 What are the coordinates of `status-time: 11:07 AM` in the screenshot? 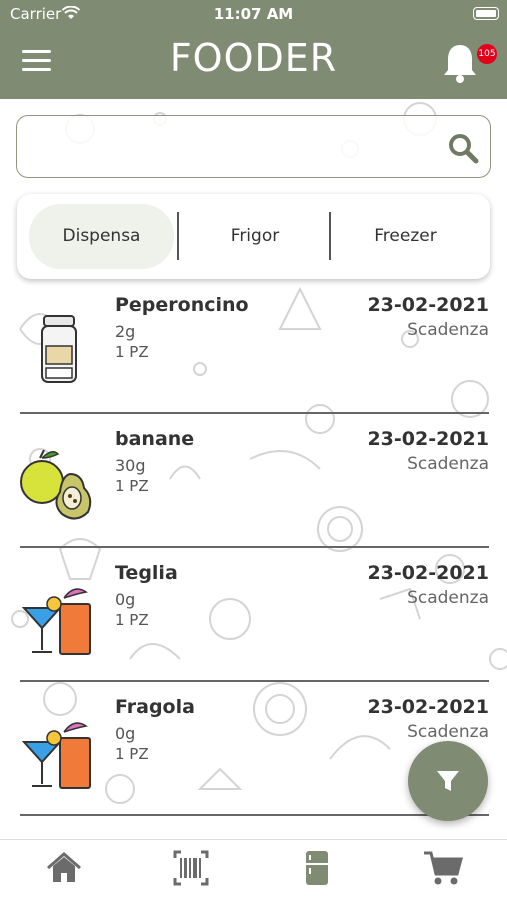 It's located at (253, 14).